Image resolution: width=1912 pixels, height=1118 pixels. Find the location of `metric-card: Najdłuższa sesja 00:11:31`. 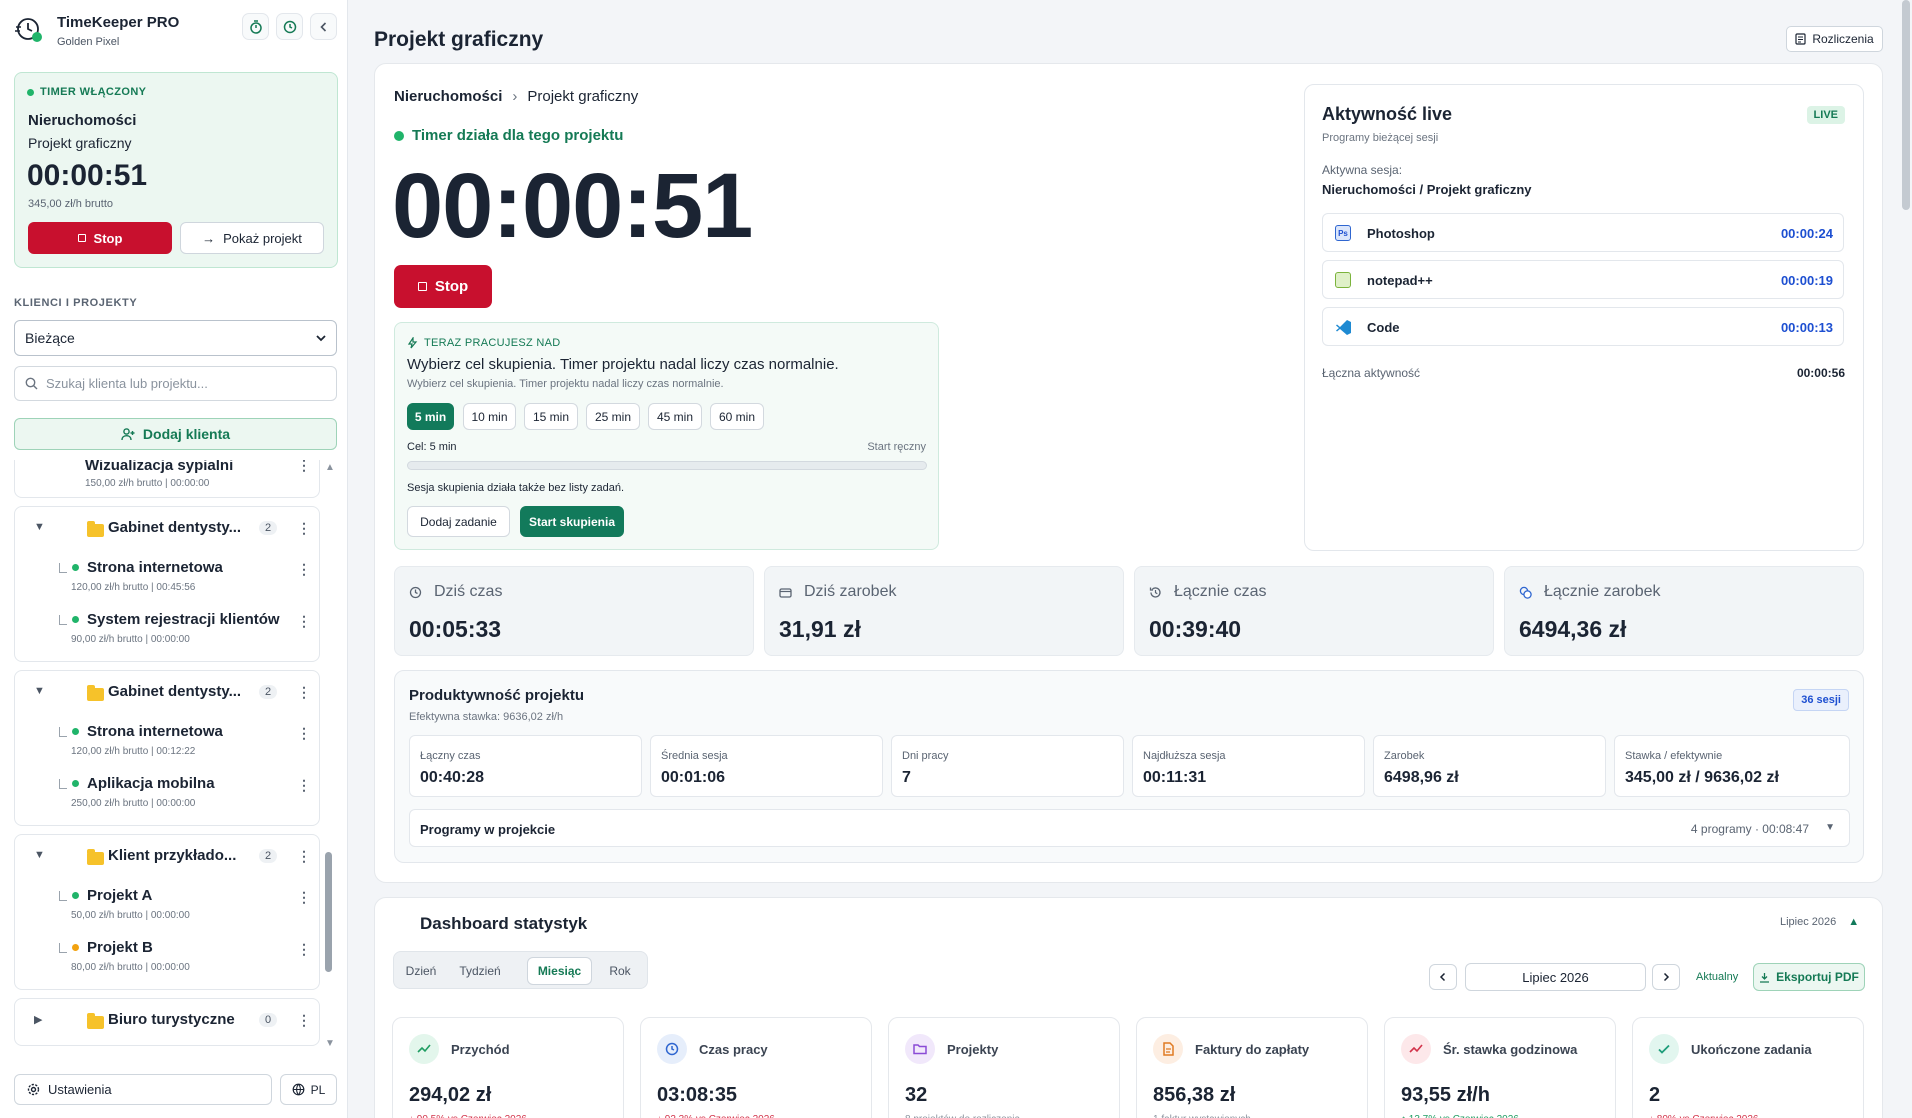

metric-card: Najdłuższa sesja 00:11:31 is located at coordinates (1248, 766).